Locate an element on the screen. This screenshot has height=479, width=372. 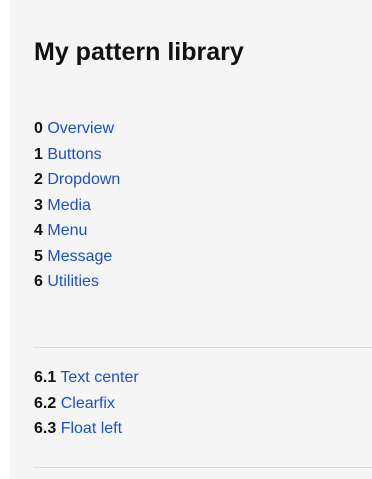
subnav-item-float-left: 6.3 Float left is located at coordinates (86, 429).